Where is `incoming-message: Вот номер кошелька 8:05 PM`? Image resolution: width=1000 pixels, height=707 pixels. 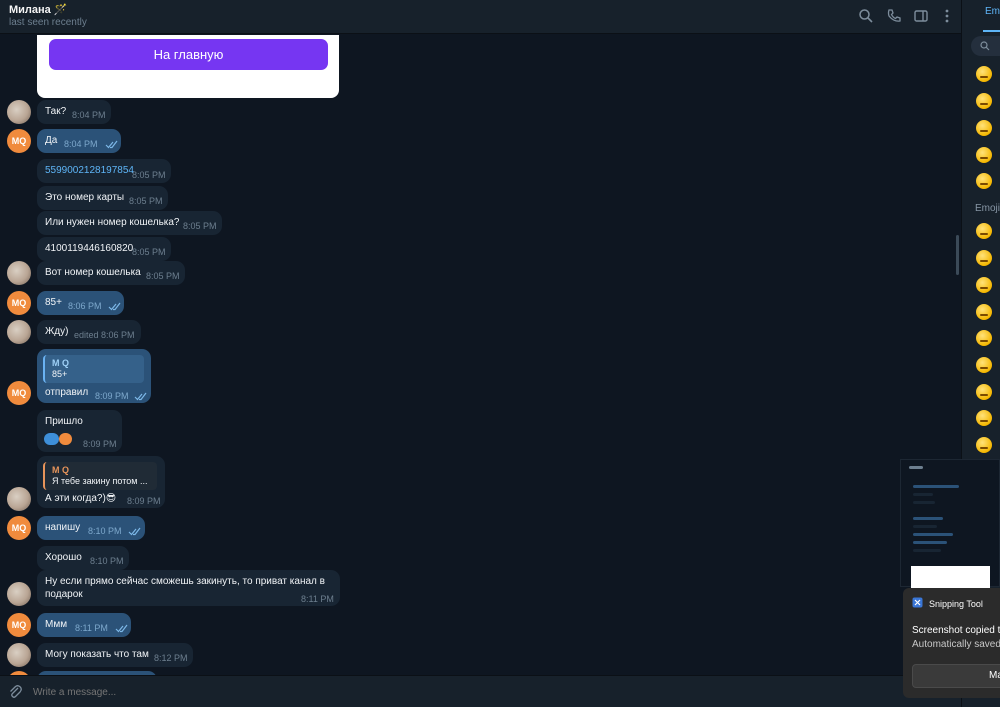
incoming-message: Вот номер кошелька 8:05 PM is located at coordinates (111, 273).